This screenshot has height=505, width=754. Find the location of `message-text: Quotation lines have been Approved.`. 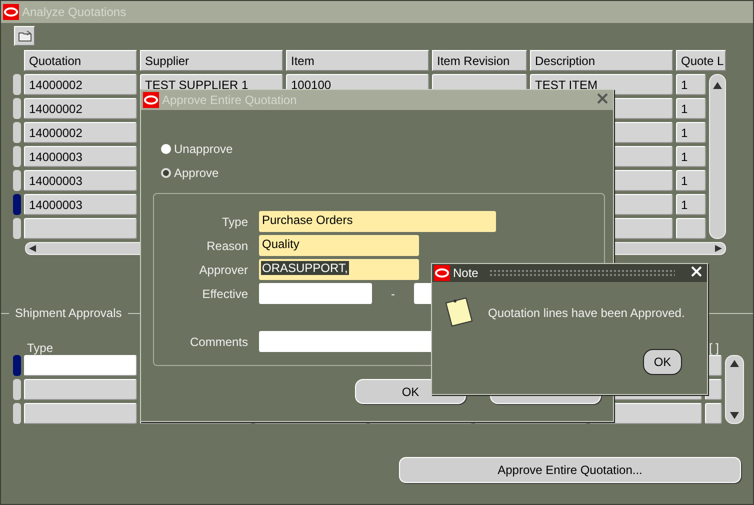

message-text: Quotation lines have been Approved. is located at coordinates (586, 314).